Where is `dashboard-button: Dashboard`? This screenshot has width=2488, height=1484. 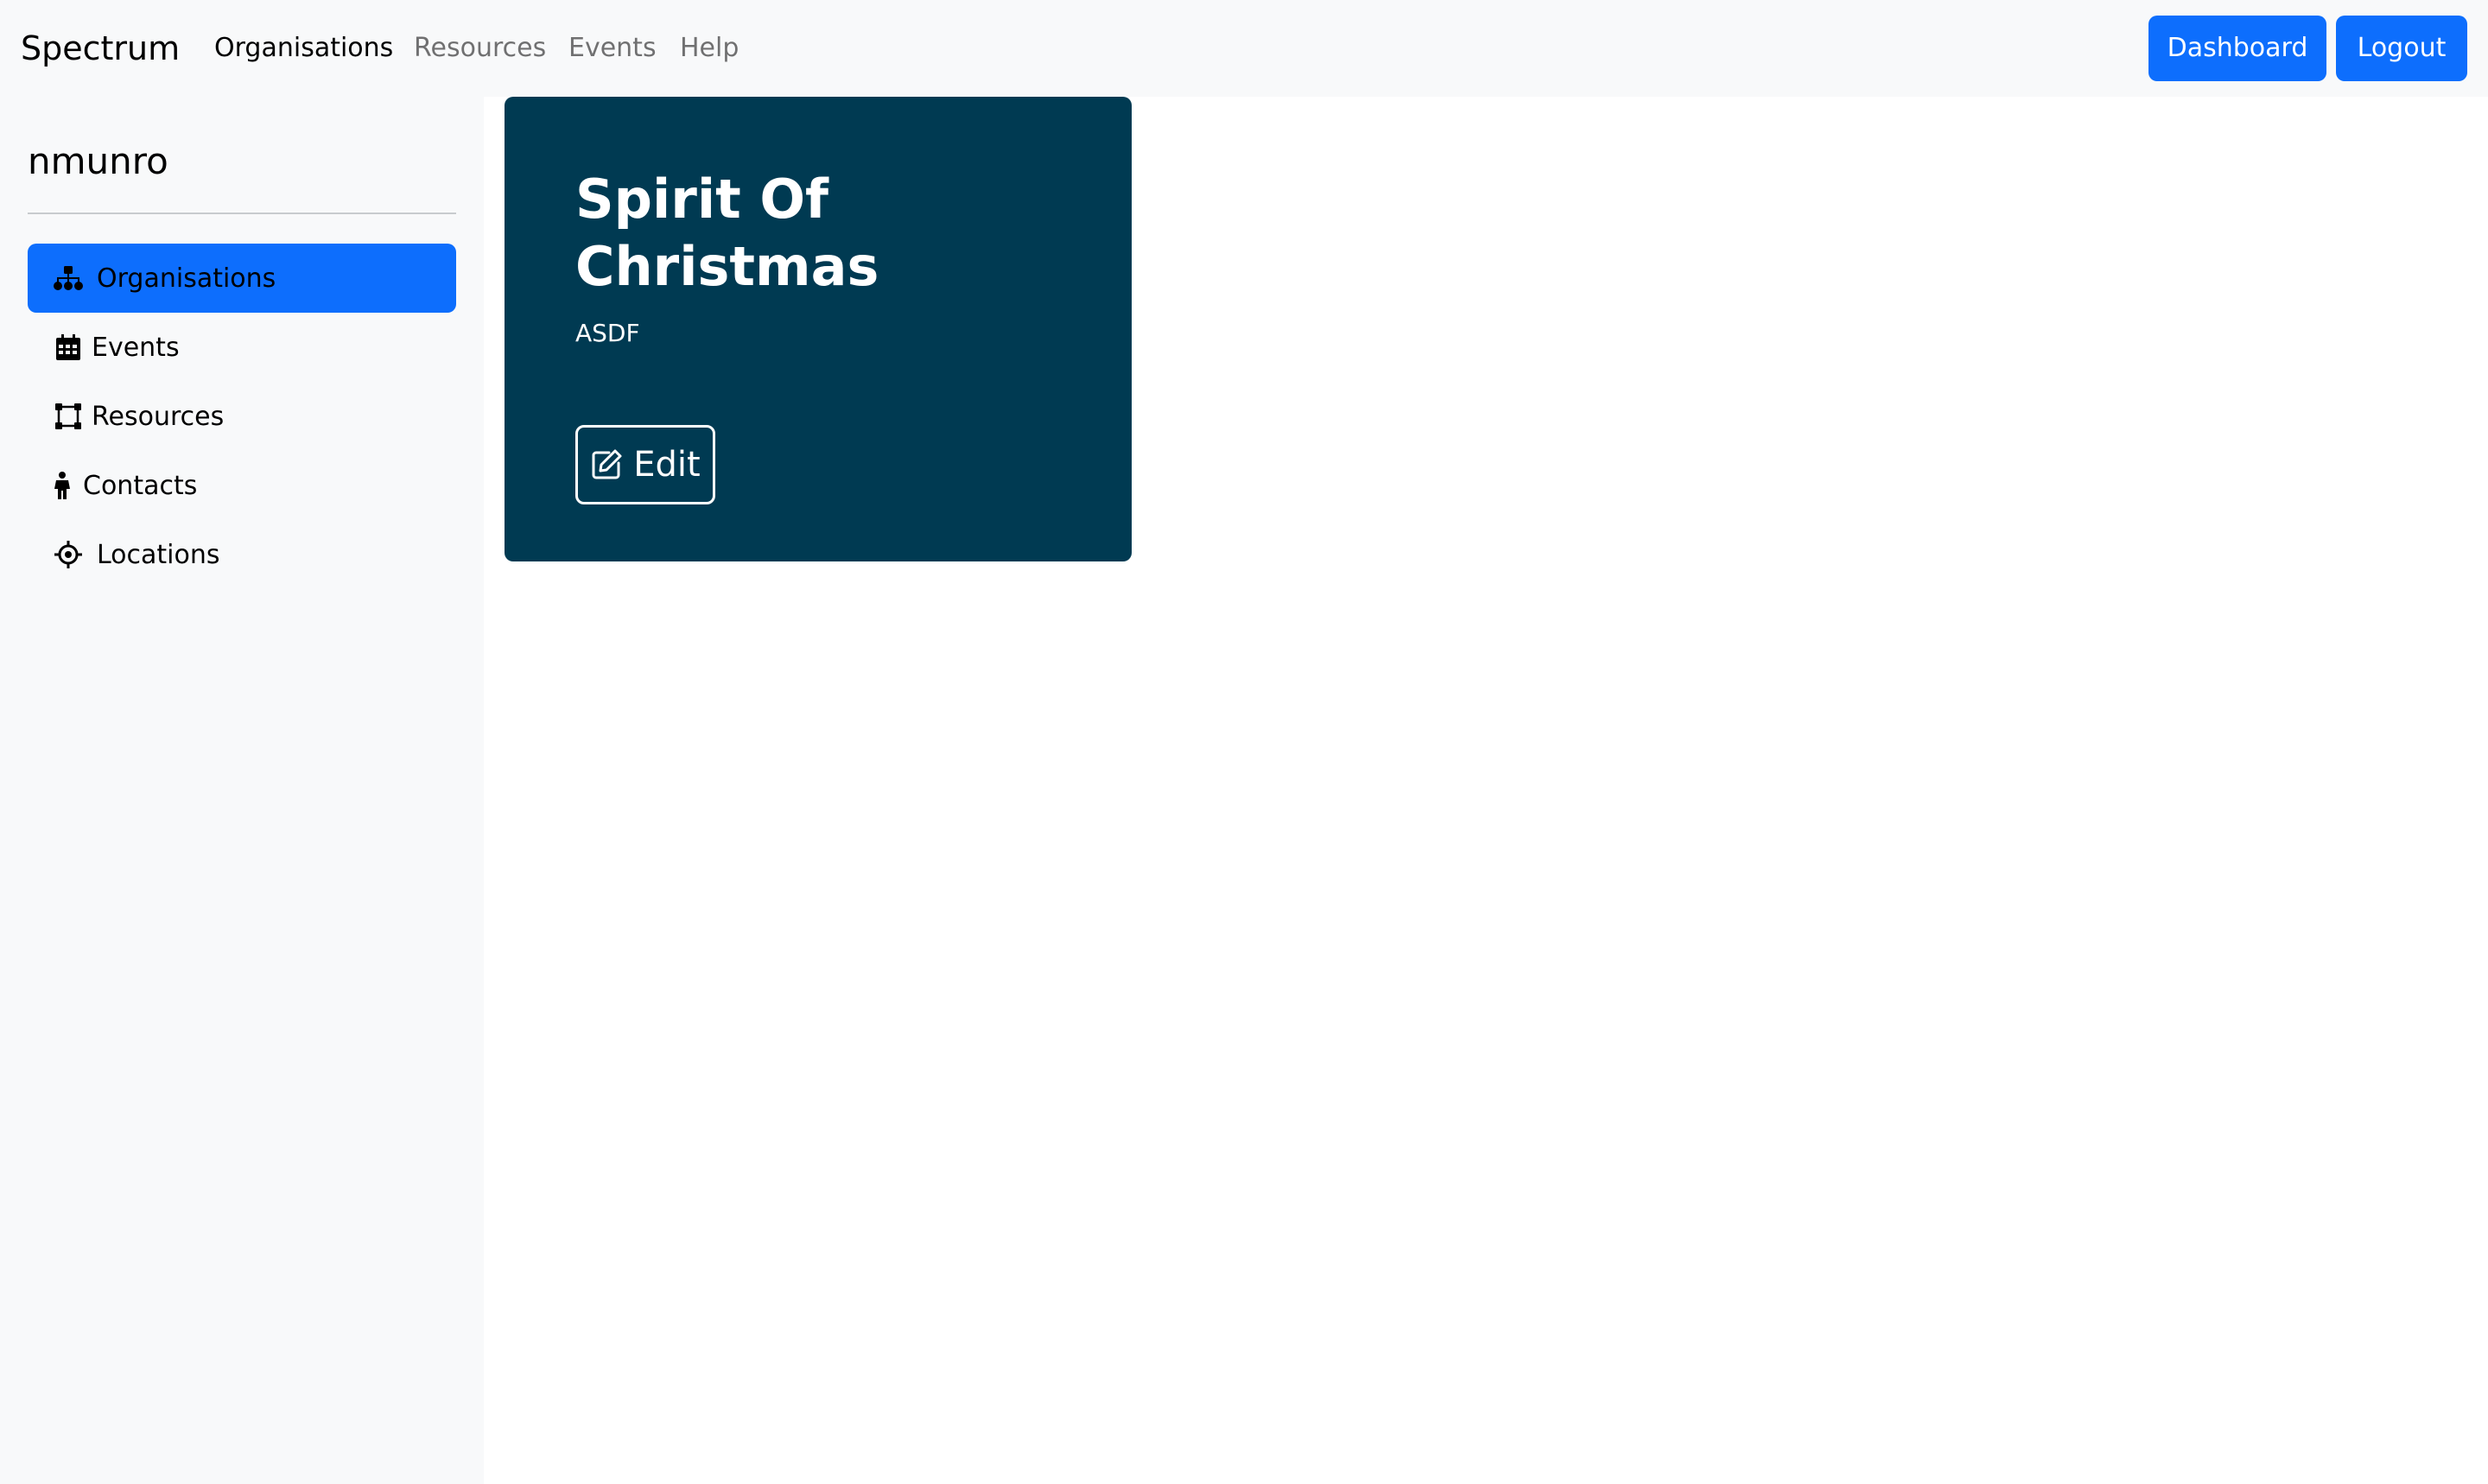 dashboard-button: Dashboard is located at coordinates (2237, 48).